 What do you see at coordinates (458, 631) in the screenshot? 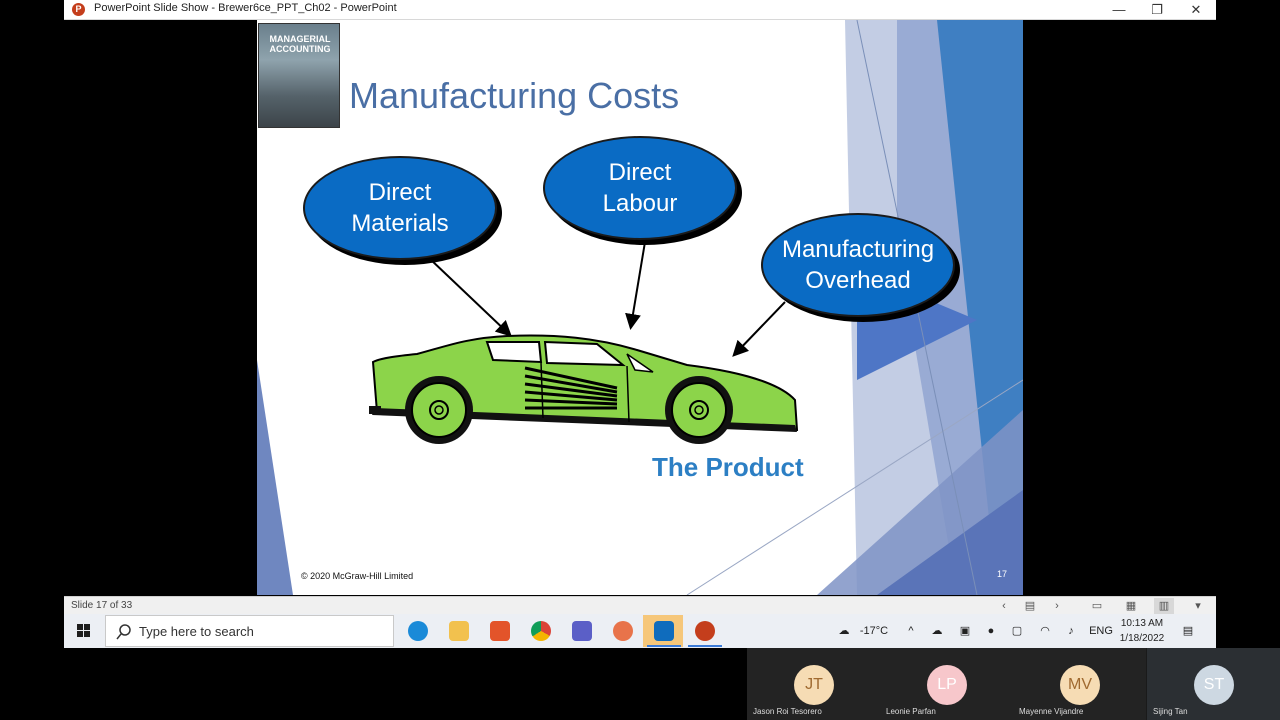
I see `file-explorer-icon` at bounding box center [458, 631].